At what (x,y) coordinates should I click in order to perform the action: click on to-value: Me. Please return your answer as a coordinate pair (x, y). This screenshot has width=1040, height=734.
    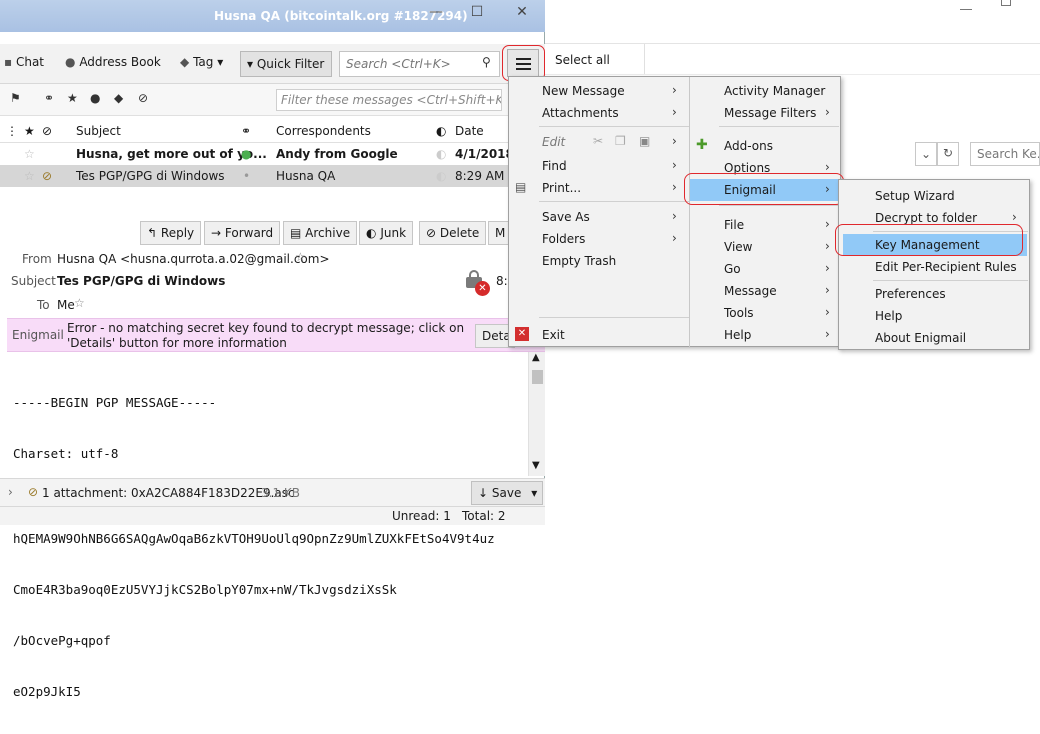
    Looking at the image, I should click on (66, 305).